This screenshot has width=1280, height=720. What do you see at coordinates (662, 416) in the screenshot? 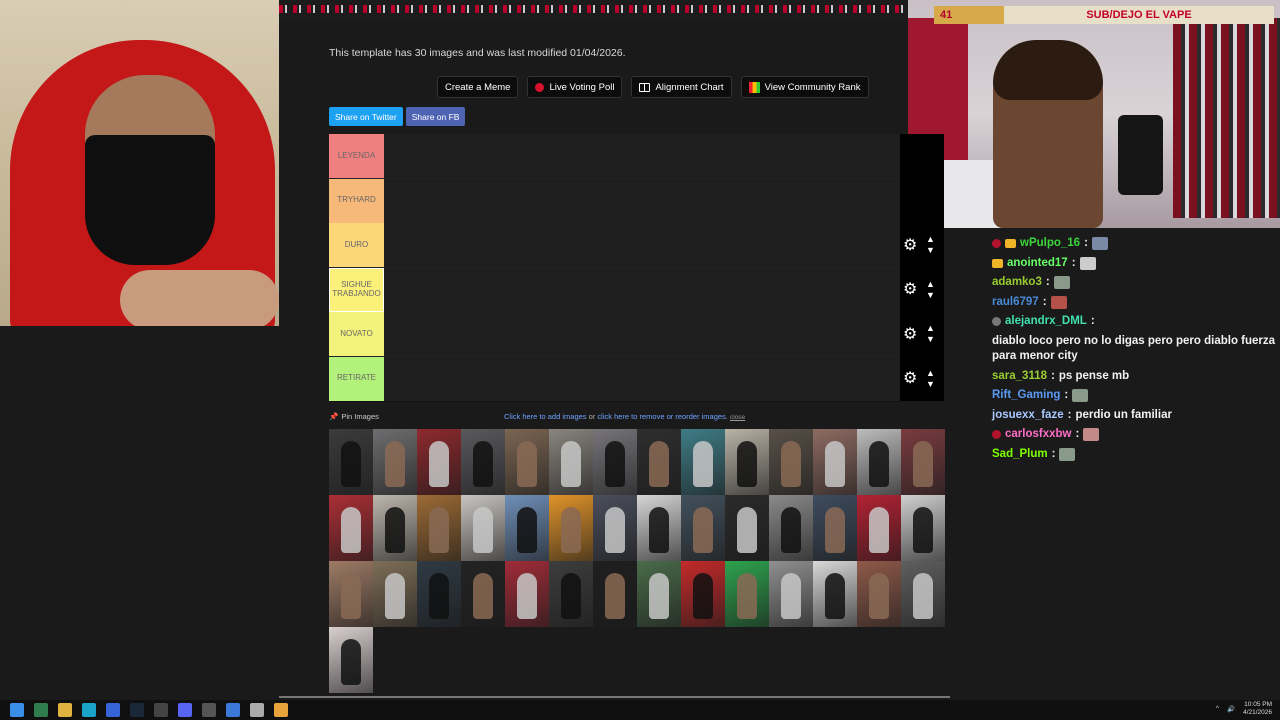
I see `remove-images-link: click here to remove or reorder images.` at bounding box center [662, 416].